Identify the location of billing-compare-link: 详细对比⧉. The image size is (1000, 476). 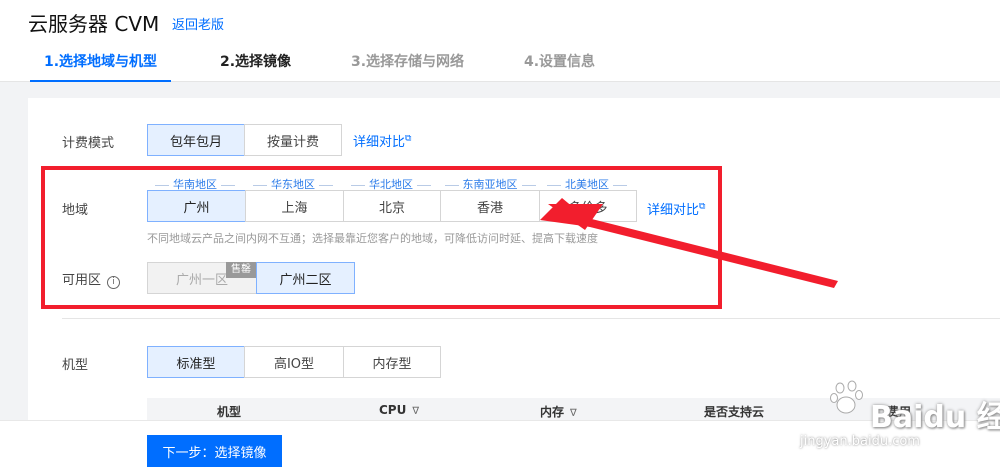
(382, 140).